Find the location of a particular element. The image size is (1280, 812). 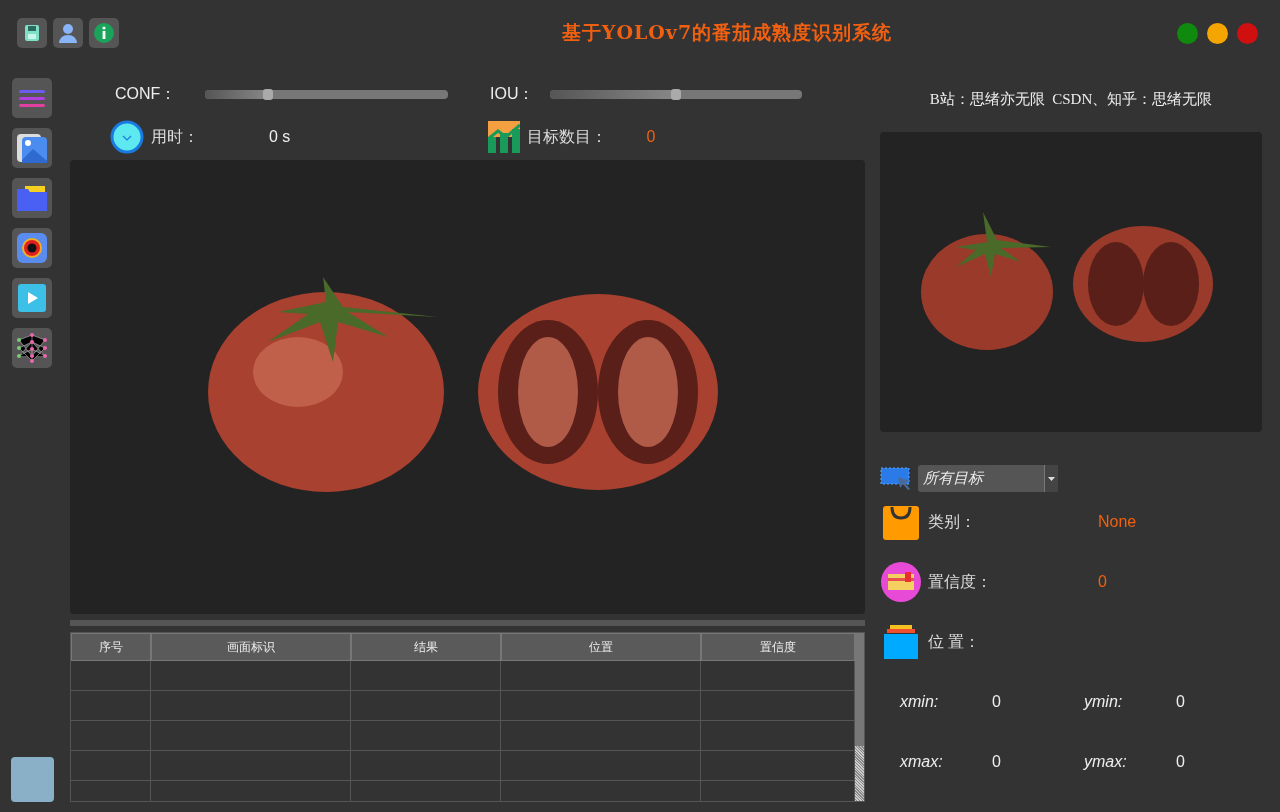

column-header: 置信度 is located at coordinates (778, 647).